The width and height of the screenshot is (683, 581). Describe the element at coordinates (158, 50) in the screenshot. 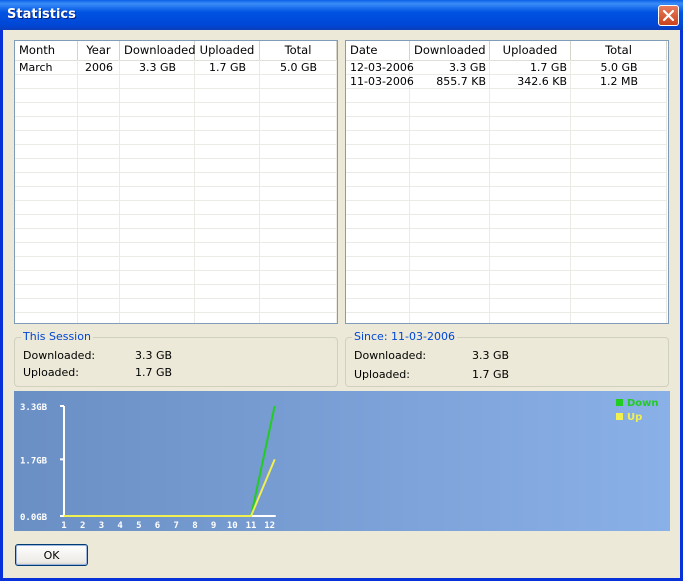

I see `monthly-col-header: Downloaded` at that location.